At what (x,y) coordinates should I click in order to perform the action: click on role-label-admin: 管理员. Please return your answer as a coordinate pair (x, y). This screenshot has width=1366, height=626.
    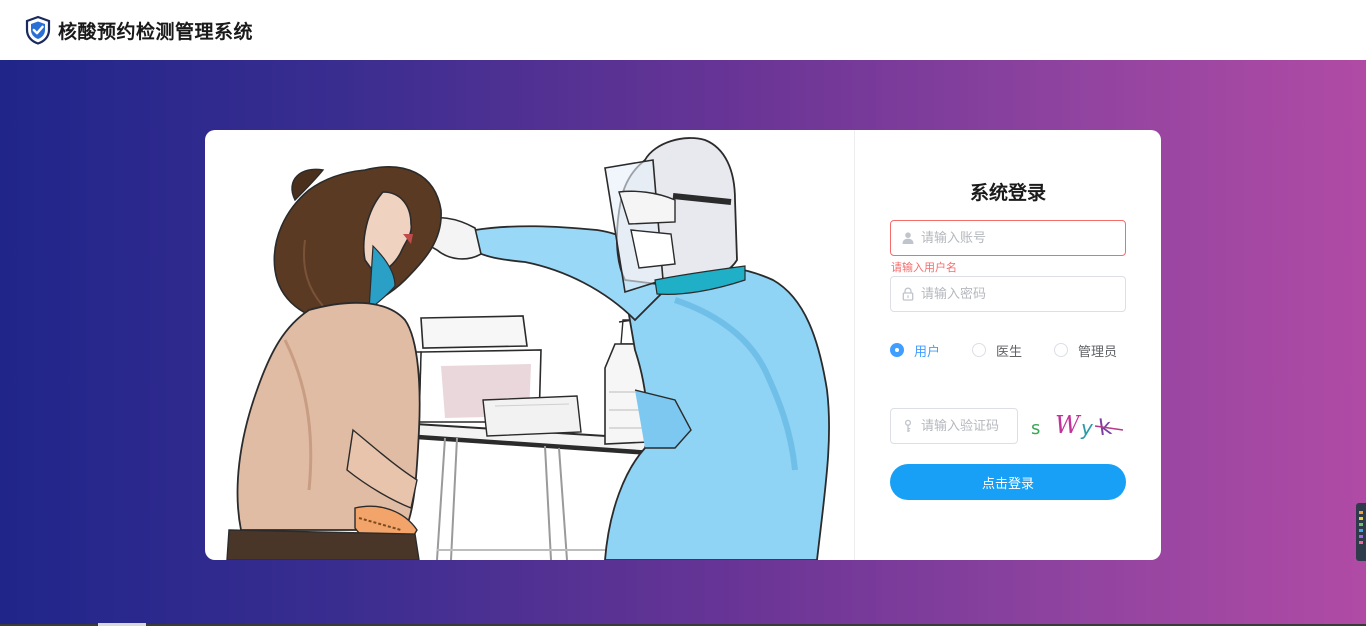
    Looking at the image, I should click on (1098, 352).